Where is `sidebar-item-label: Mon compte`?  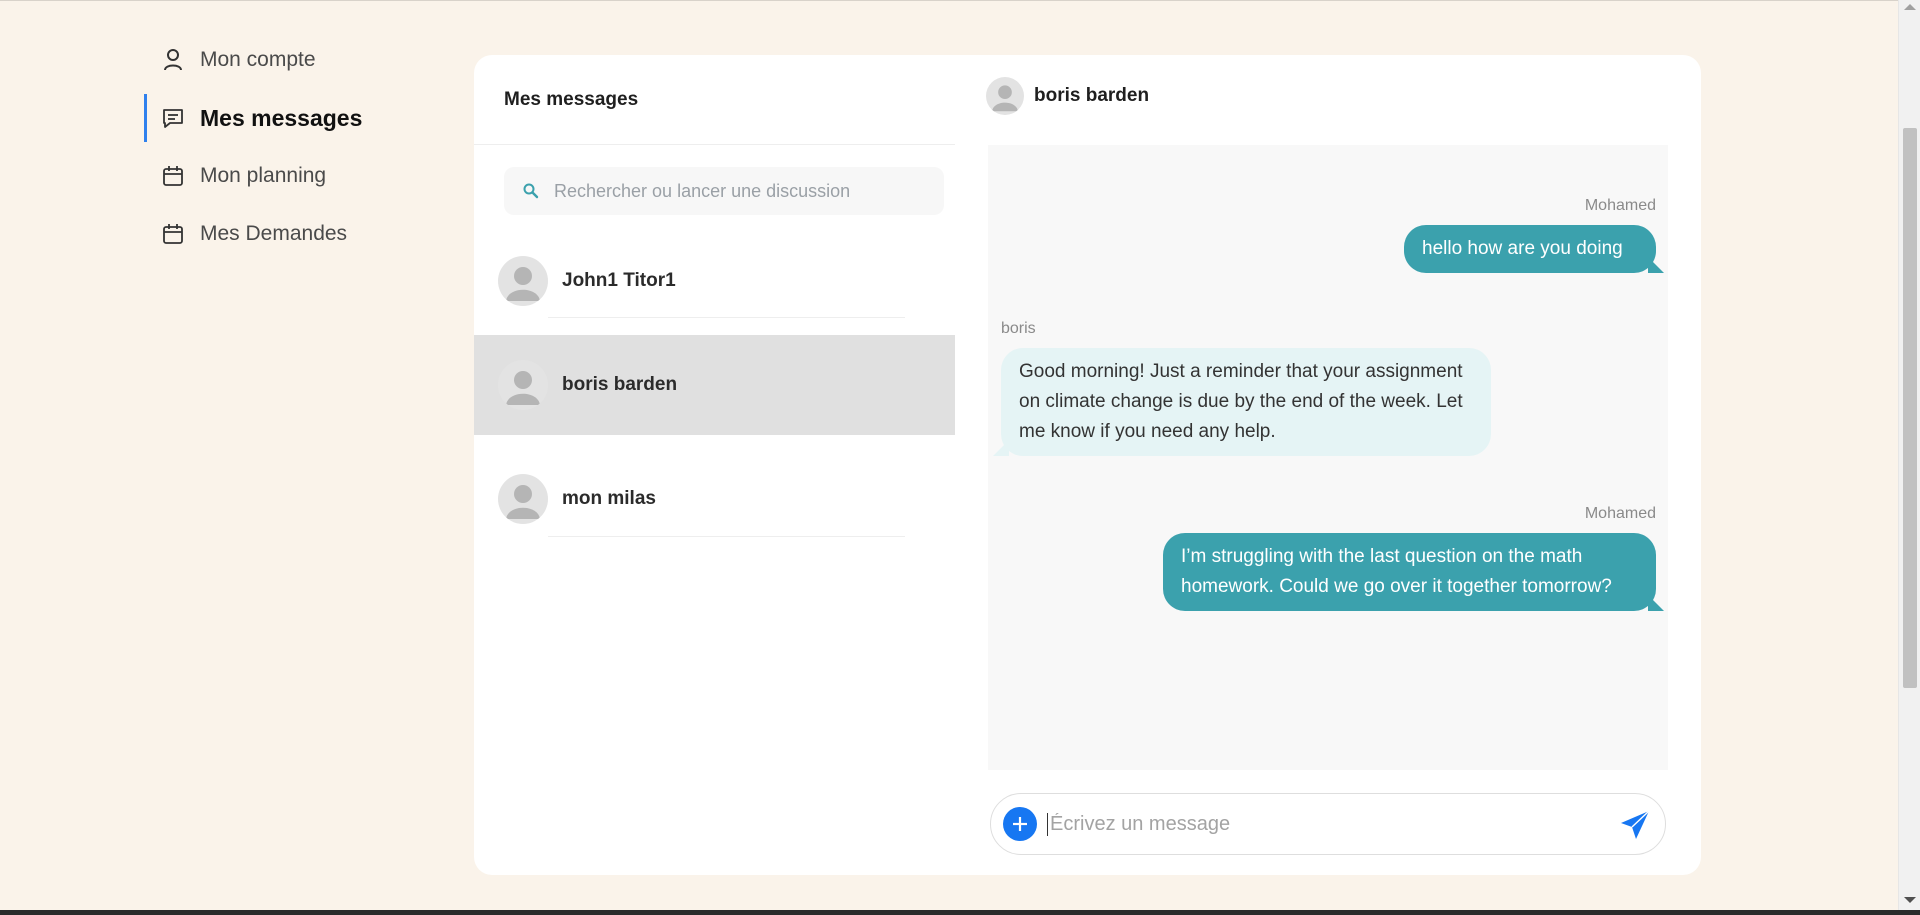 sidebar-item-label: Mon compte is located at coordinates (258, 59).